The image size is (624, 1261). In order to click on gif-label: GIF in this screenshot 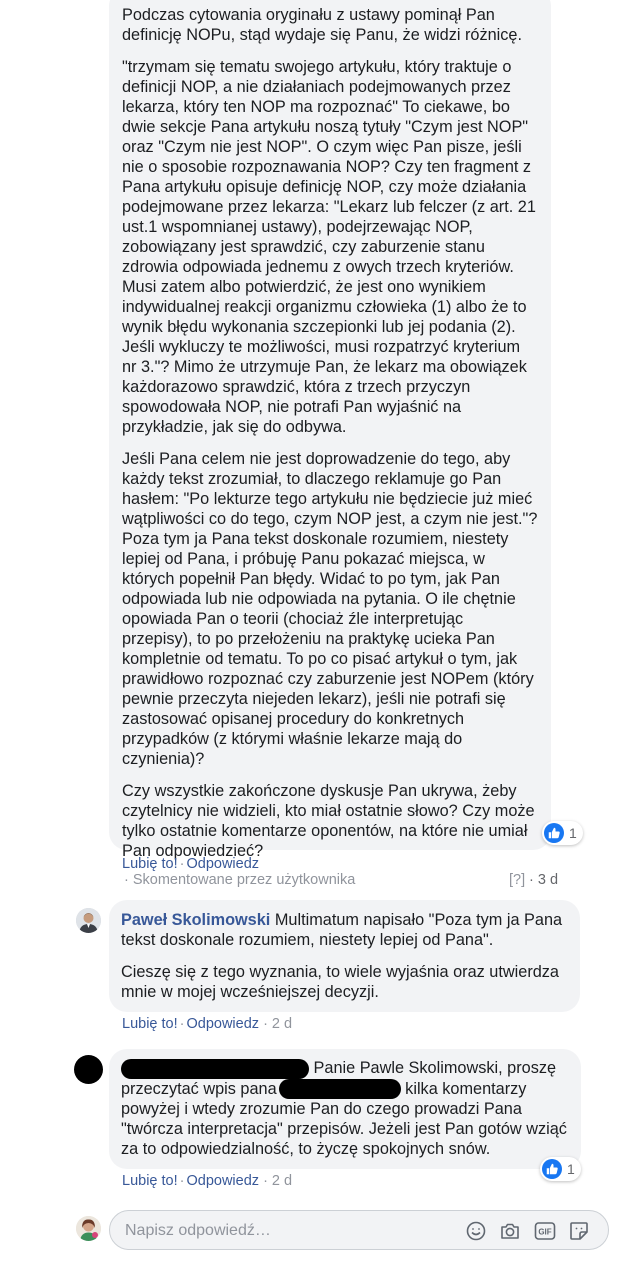, I will do `click(544, 1232)`.